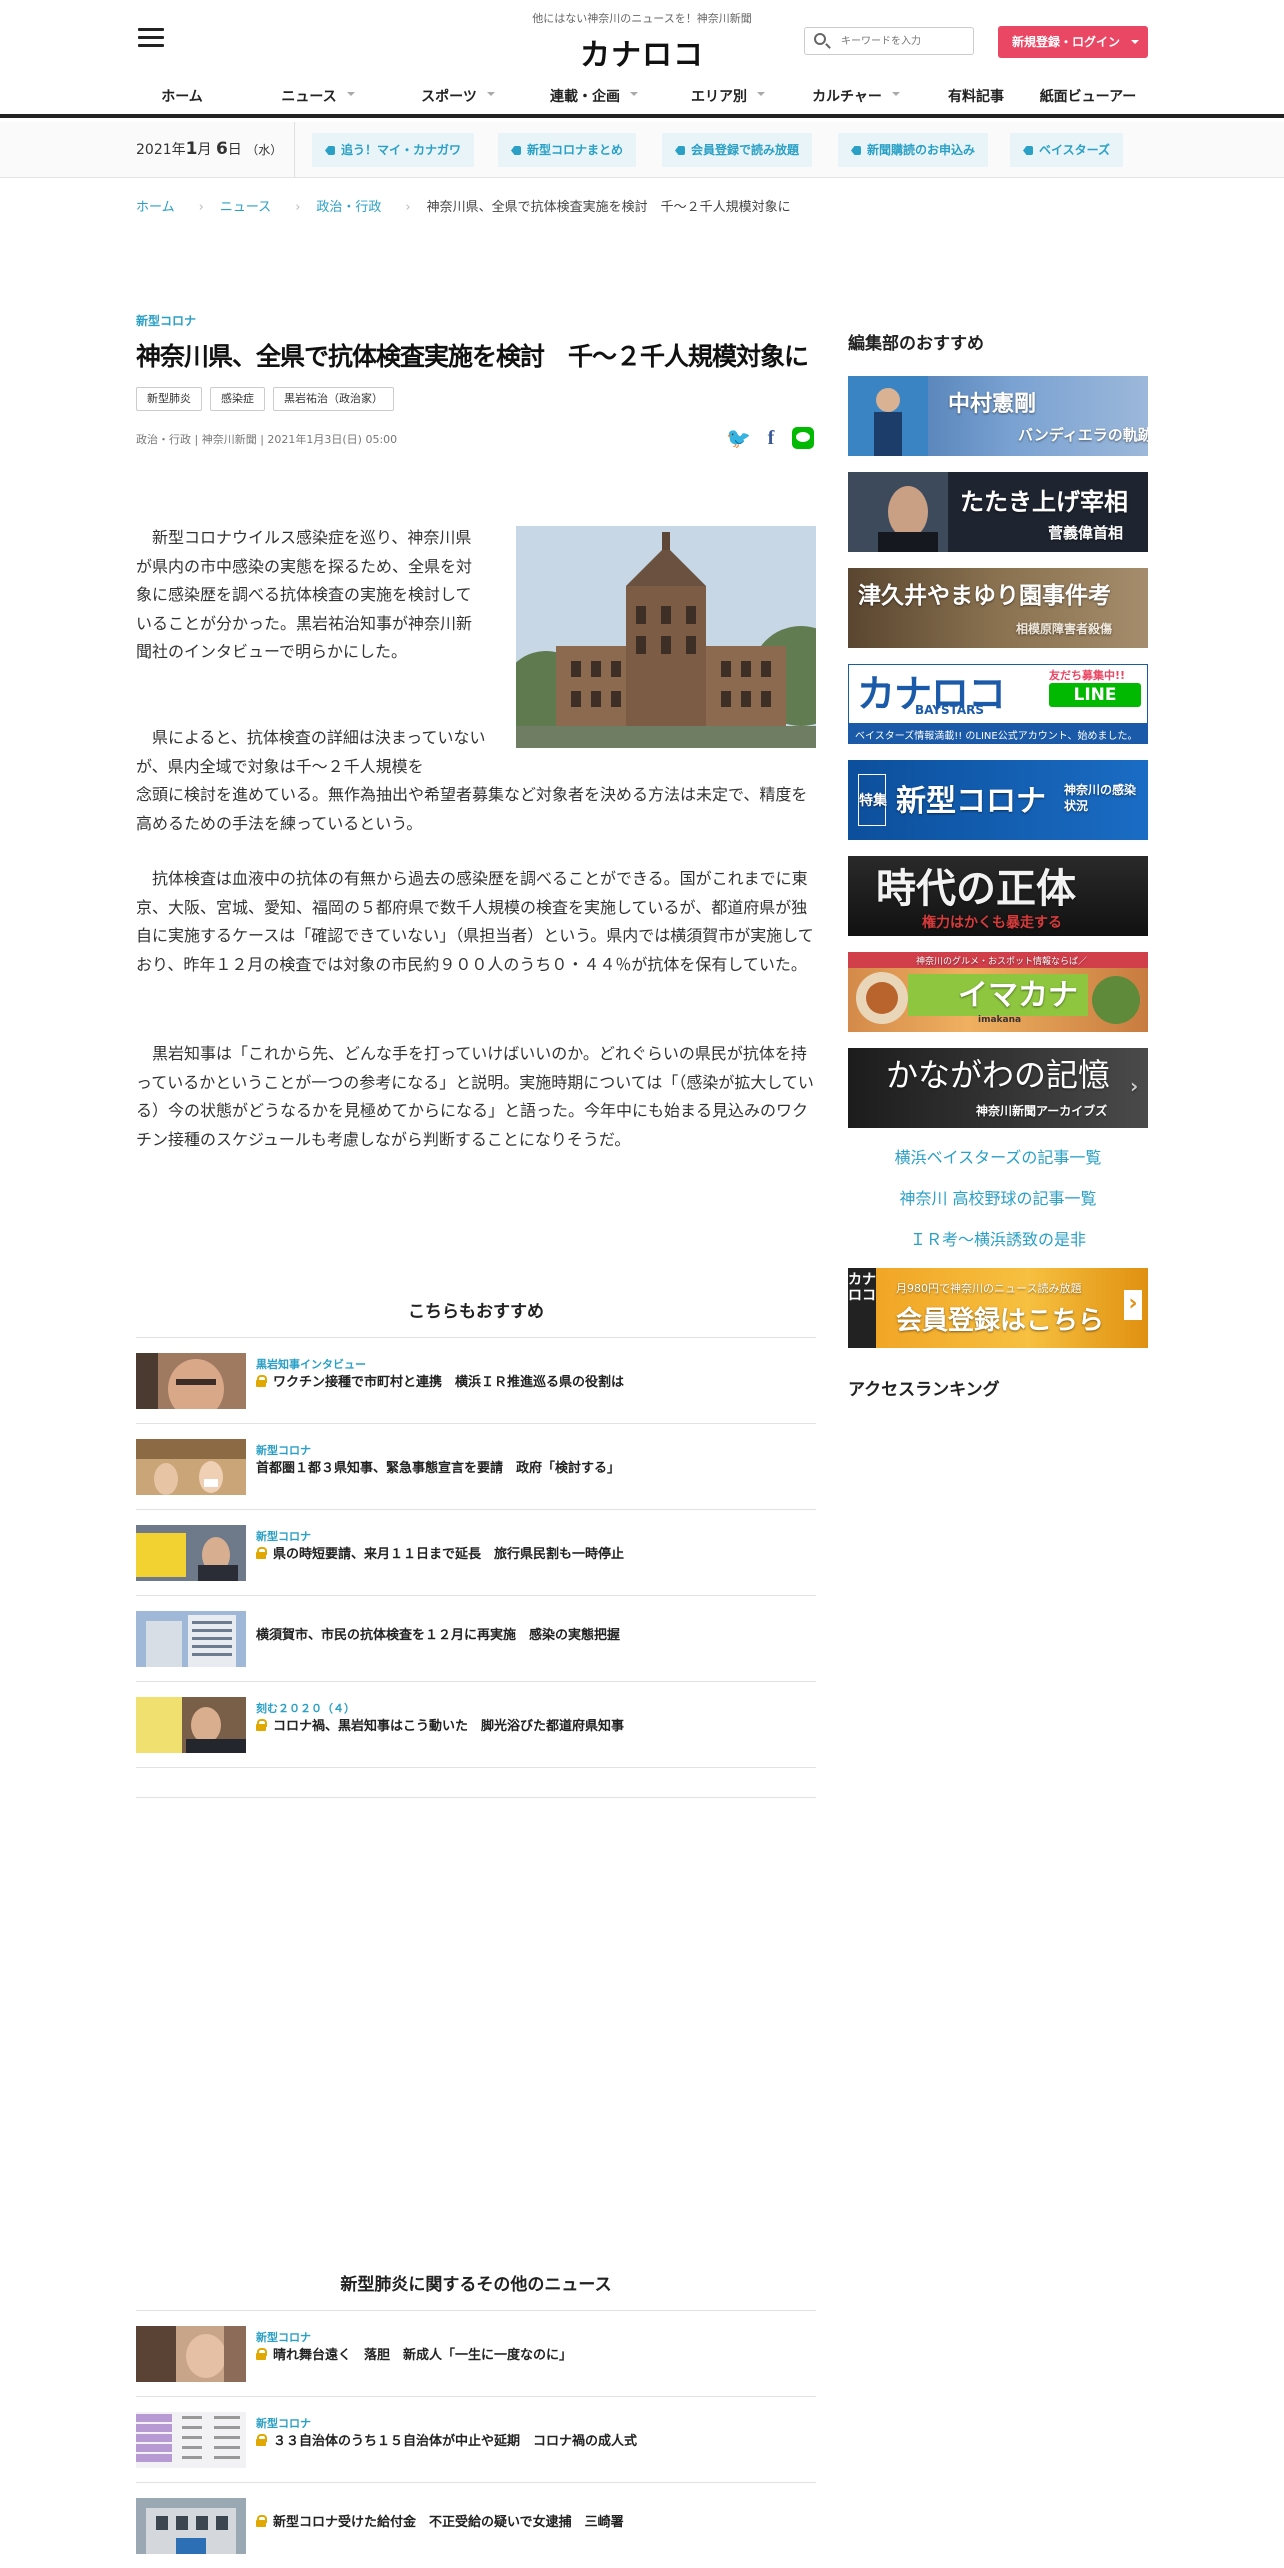 Image resolution: width=1284 pixels, height=2568 pixels. Describe the element at coordinates (737, 150) in the screenshot. I see `topic-chip: 会員登録で読み放題` at that location.